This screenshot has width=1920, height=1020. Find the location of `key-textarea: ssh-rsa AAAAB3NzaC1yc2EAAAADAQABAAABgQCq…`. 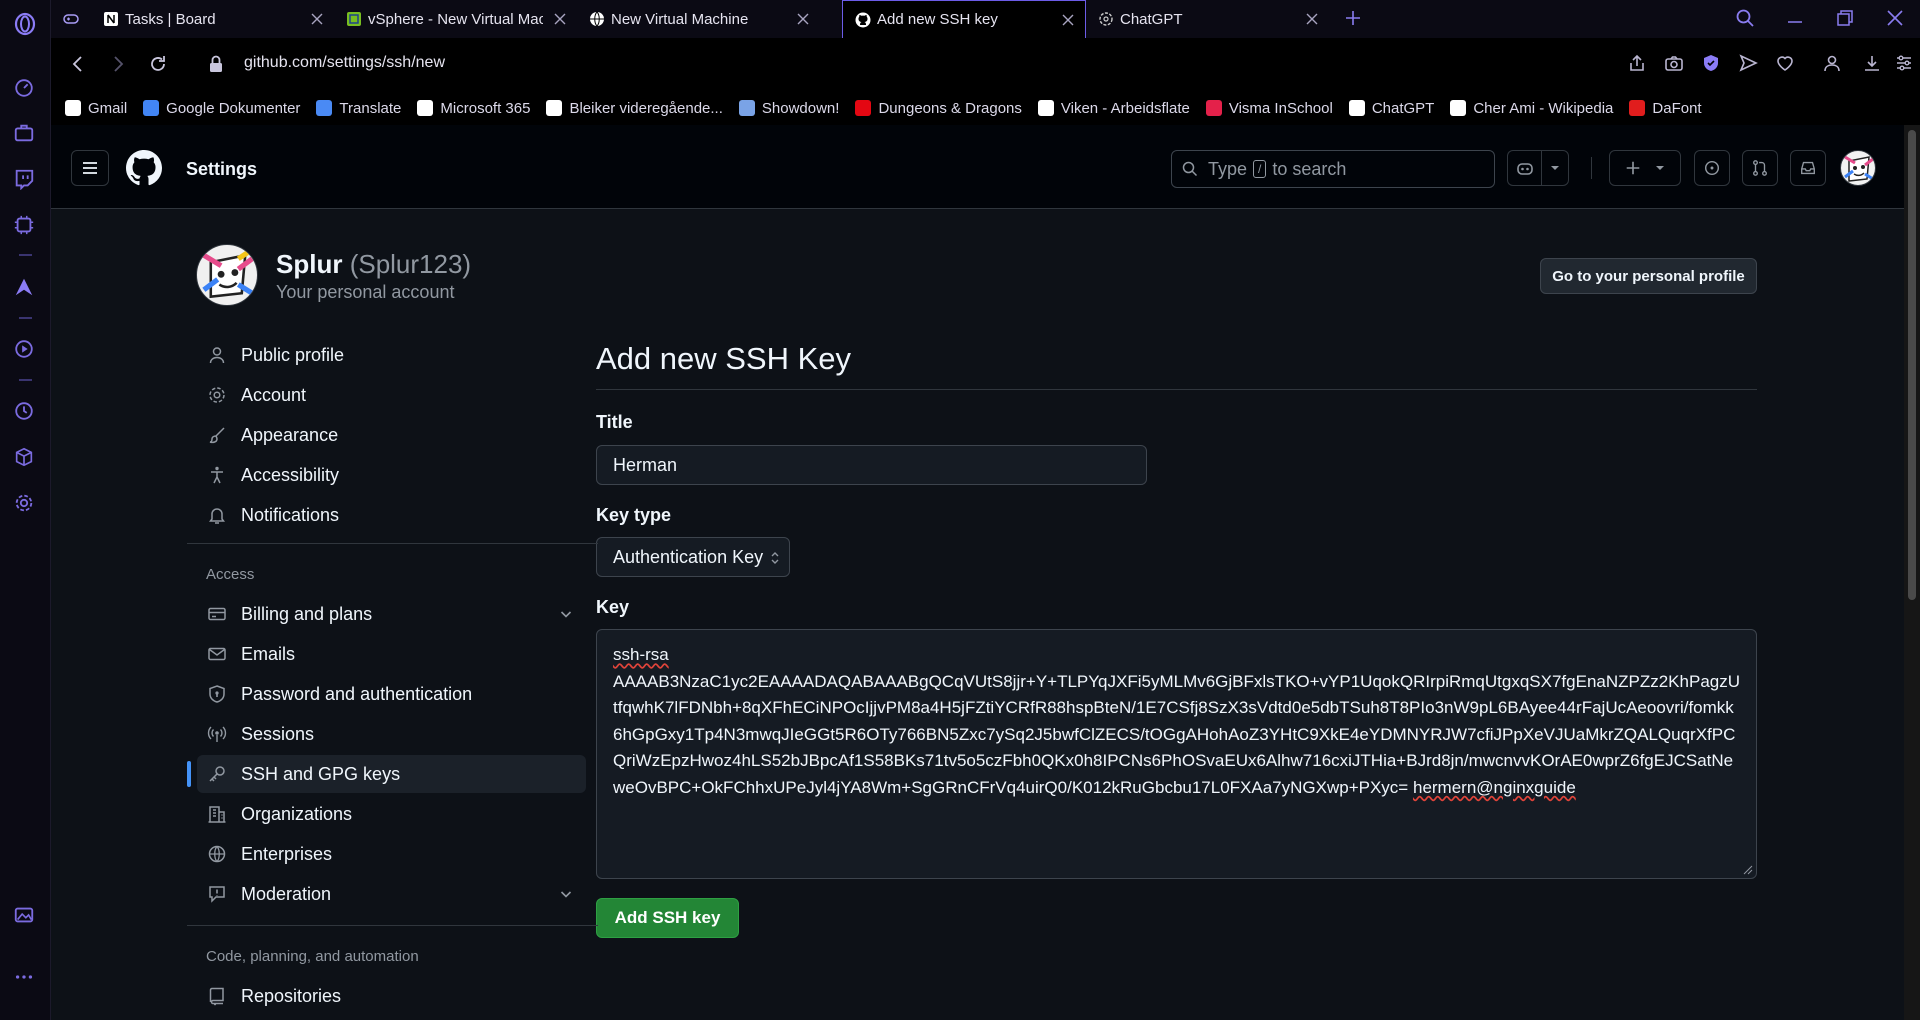

key-textarea: ssh-rsa AAAAB3NzaC1yc2EAAAADAQABAAABgQCq… is located at coordinates (1176, 754).